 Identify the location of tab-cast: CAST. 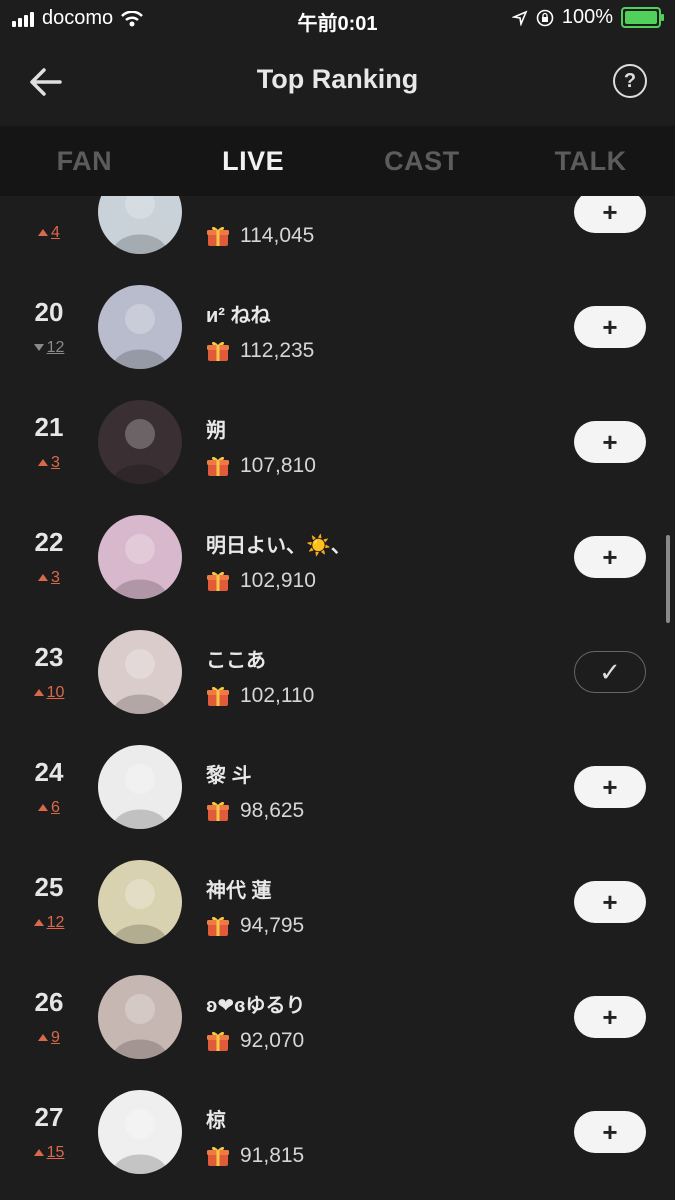
(422, 161).